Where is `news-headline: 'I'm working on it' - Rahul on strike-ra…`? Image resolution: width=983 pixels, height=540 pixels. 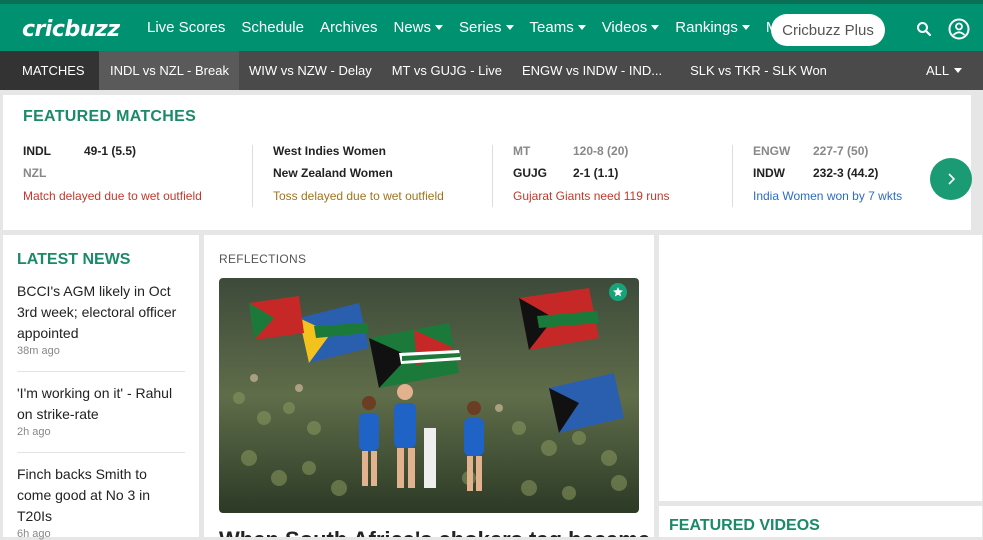 news-headline: 'I'm working on it' - Rahul on strike-ra… is located at coordinates (101, 404).